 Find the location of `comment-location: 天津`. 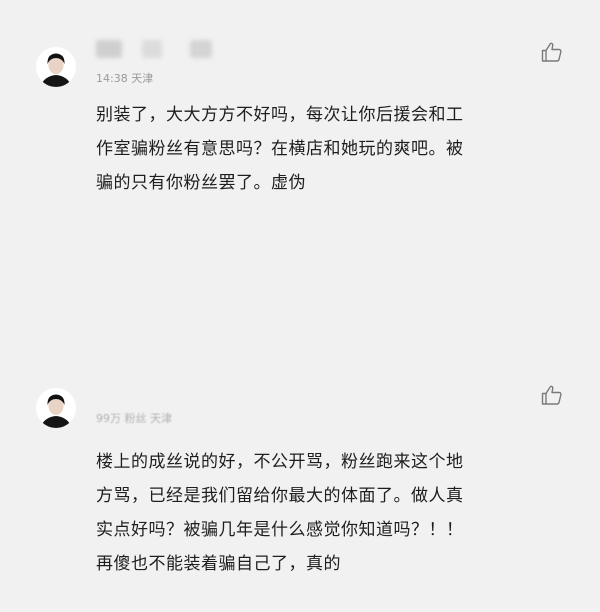

comment-location: 天津 is located at coordinates (142, 78).